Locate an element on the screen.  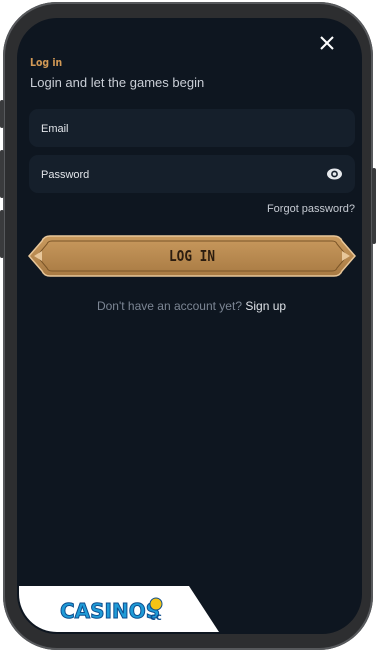
signup-link: Sign up is located at coordinates (265, 306).